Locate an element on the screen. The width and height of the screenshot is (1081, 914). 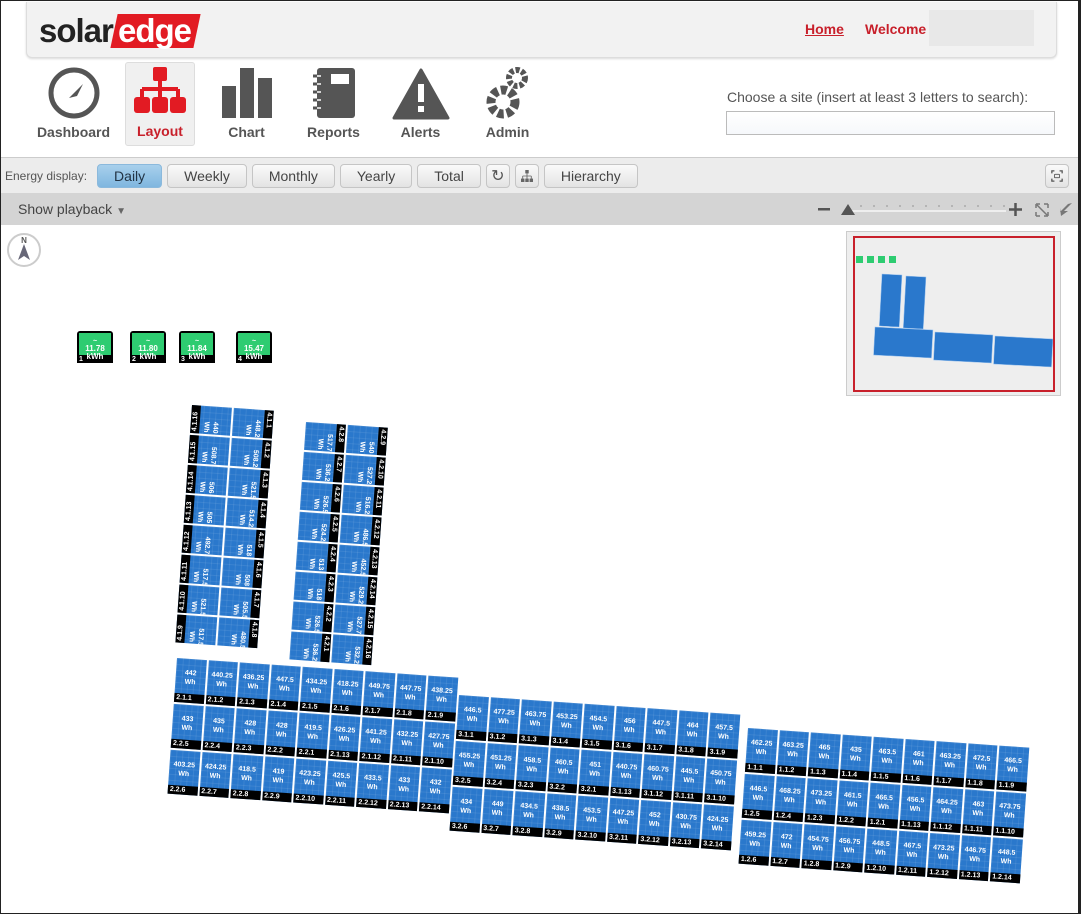
panel-2-2-9: 419 Wh 2.2.9 is located at coordinates (278, 779).